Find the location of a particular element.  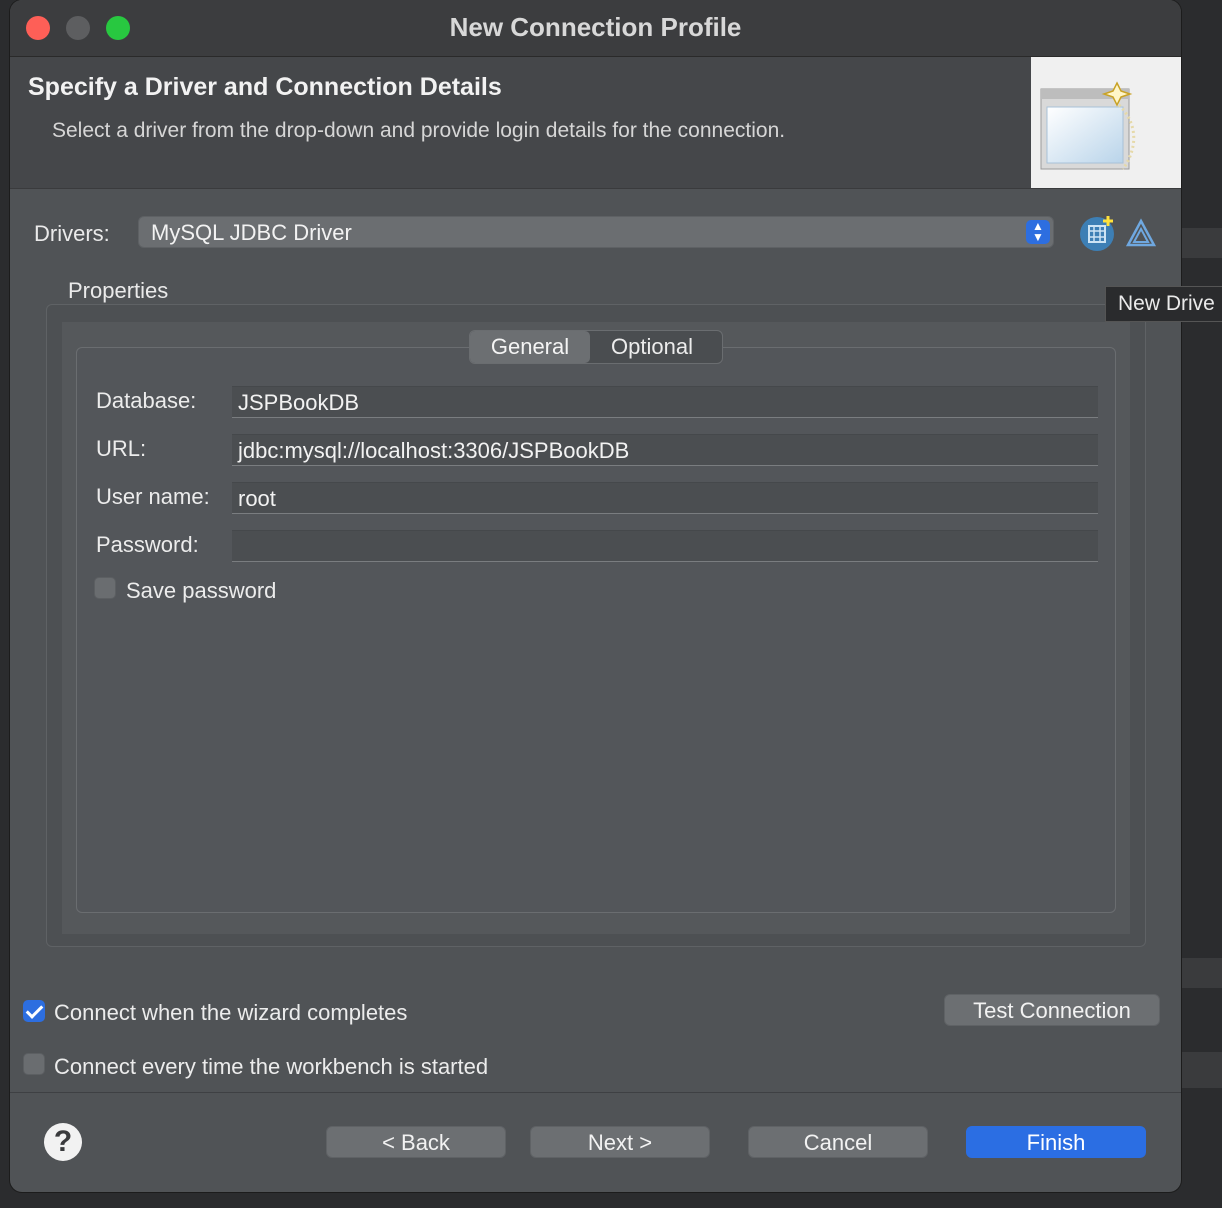

updown-chevron-icon: ▲ ▼ is located at coordinates (1038, 232).